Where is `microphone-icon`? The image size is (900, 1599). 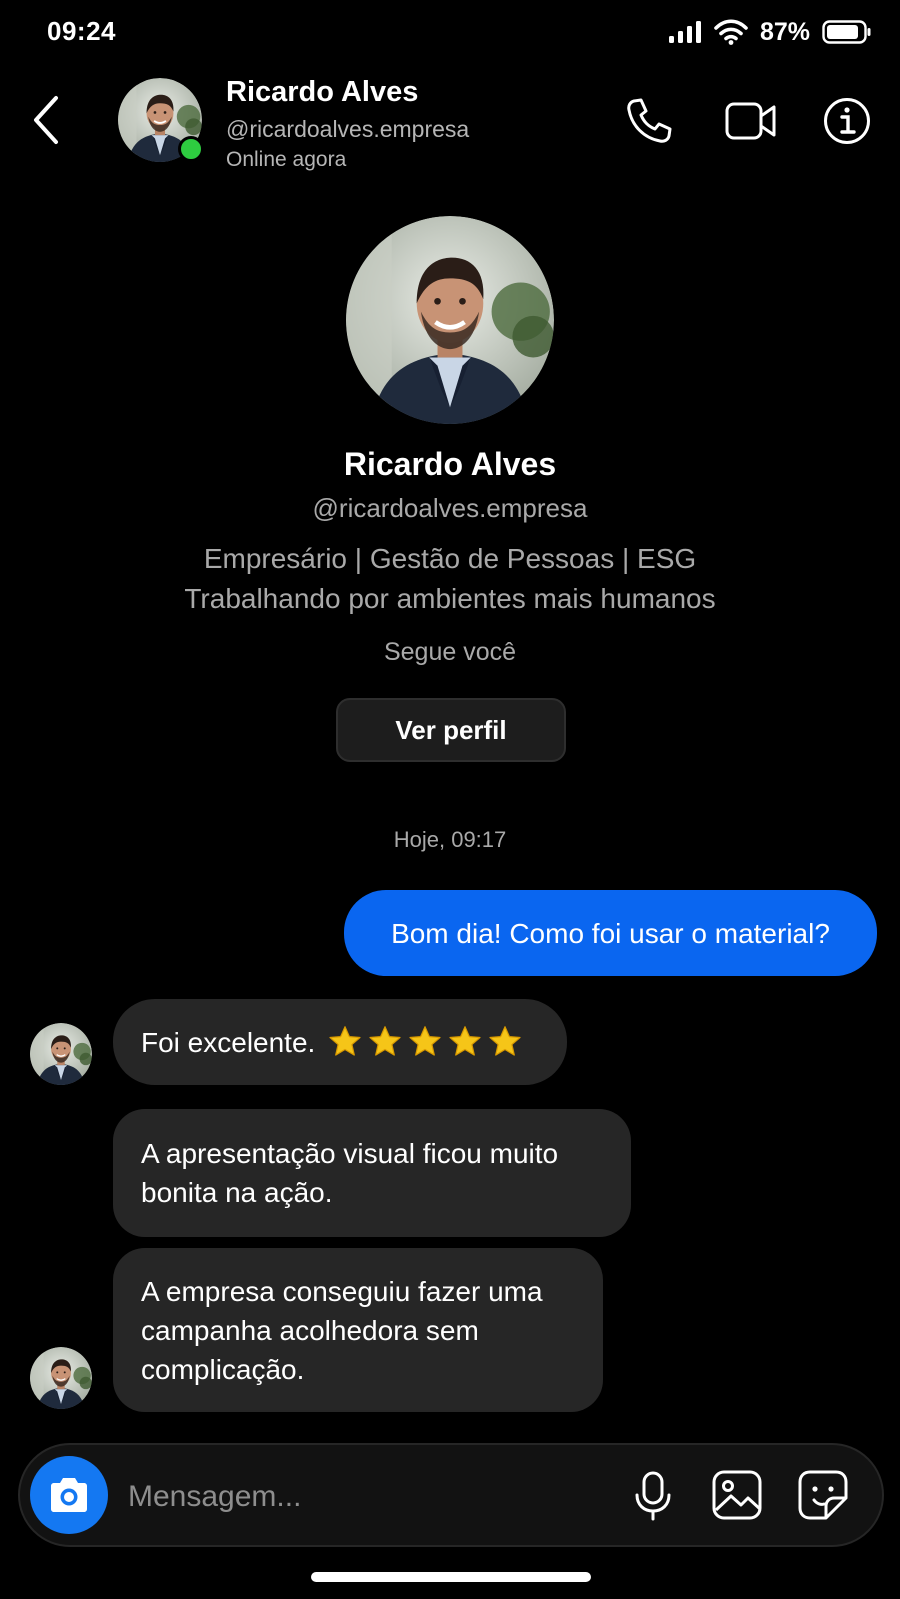
microphone-icon is located at coordinates (653, 1496).